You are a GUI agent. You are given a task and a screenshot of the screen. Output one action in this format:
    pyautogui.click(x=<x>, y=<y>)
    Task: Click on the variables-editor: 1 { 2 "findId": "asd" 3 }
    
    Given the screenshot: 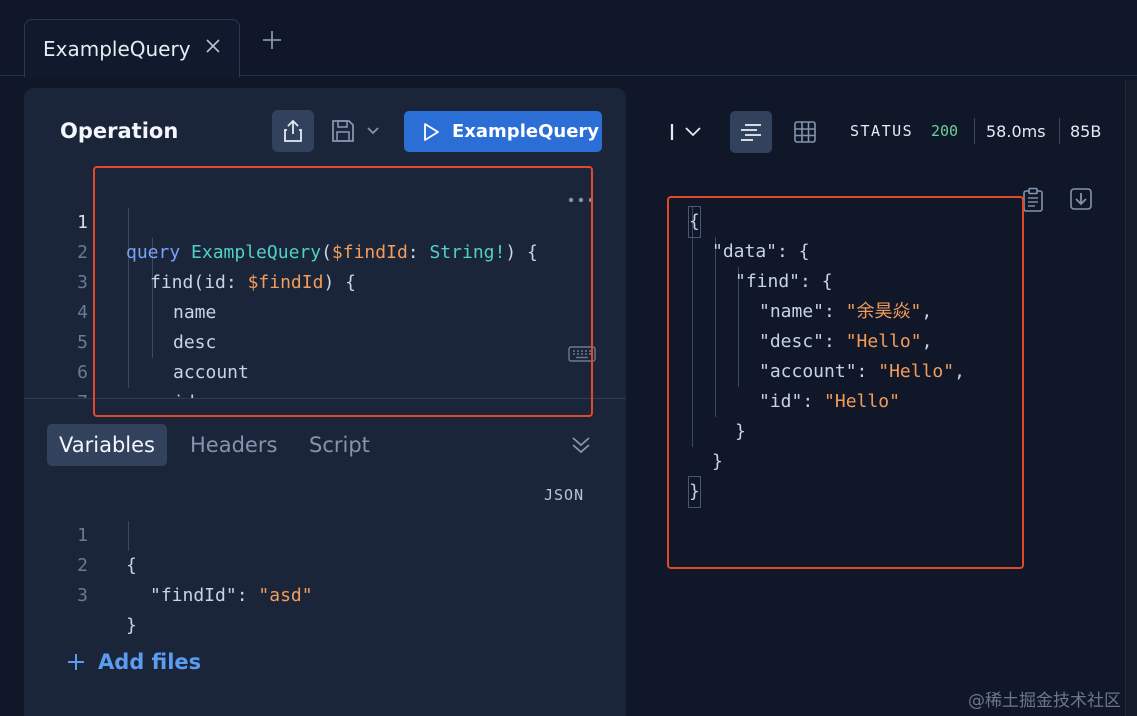 What is the action you would take?
    pyautogui.click(x=325, y=563)
    